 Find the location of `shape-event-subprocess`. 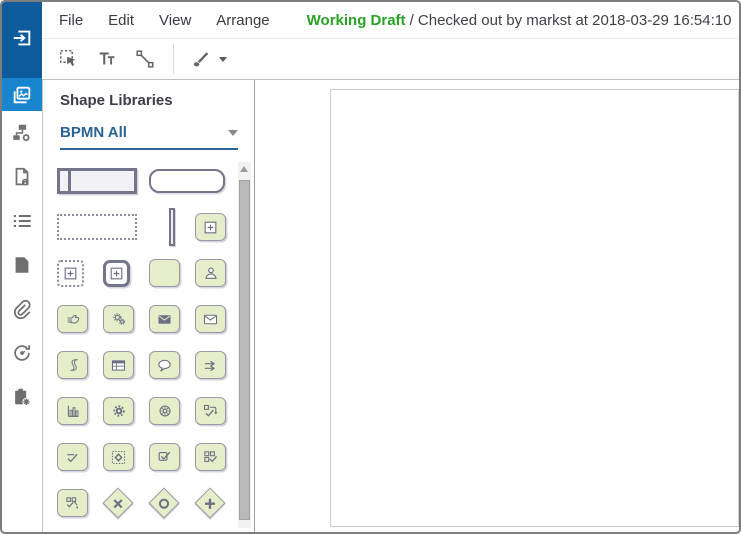

shape-event-subprocess is located at coordinates (70, 273).